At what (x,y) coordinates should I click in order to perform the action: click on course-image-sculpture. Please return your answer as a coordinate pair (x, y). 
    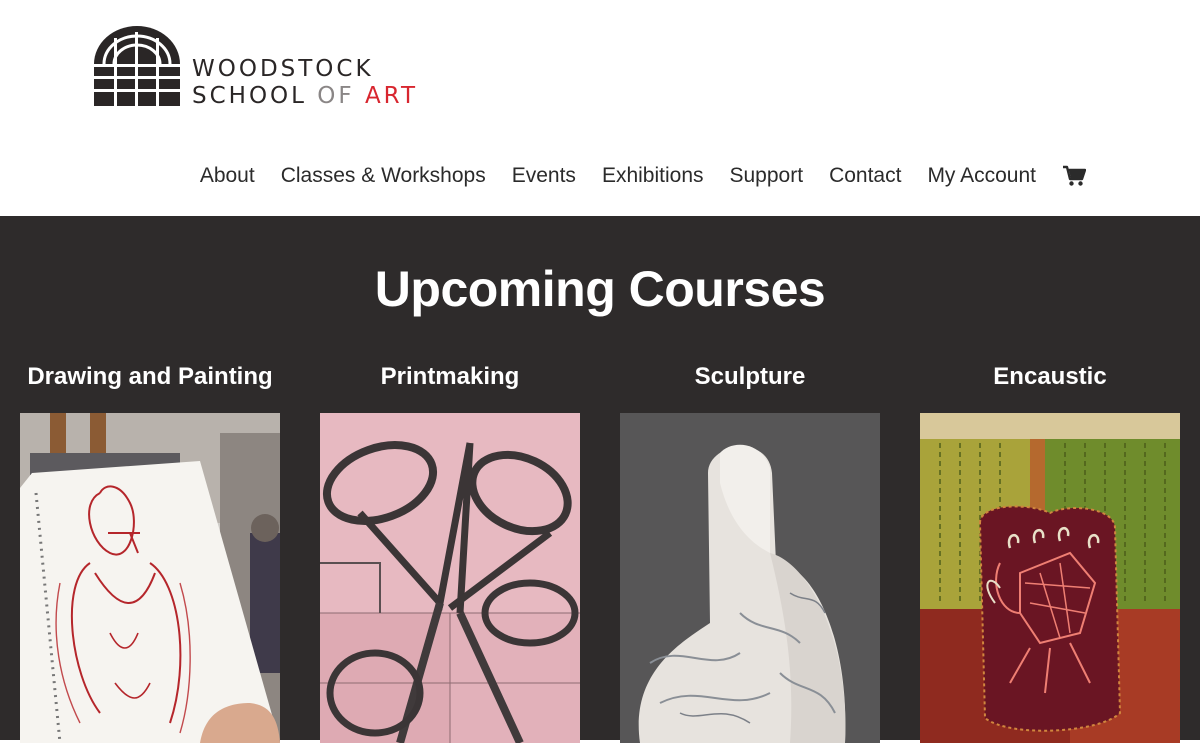
    Looking at the image, I should click on (750, 578).